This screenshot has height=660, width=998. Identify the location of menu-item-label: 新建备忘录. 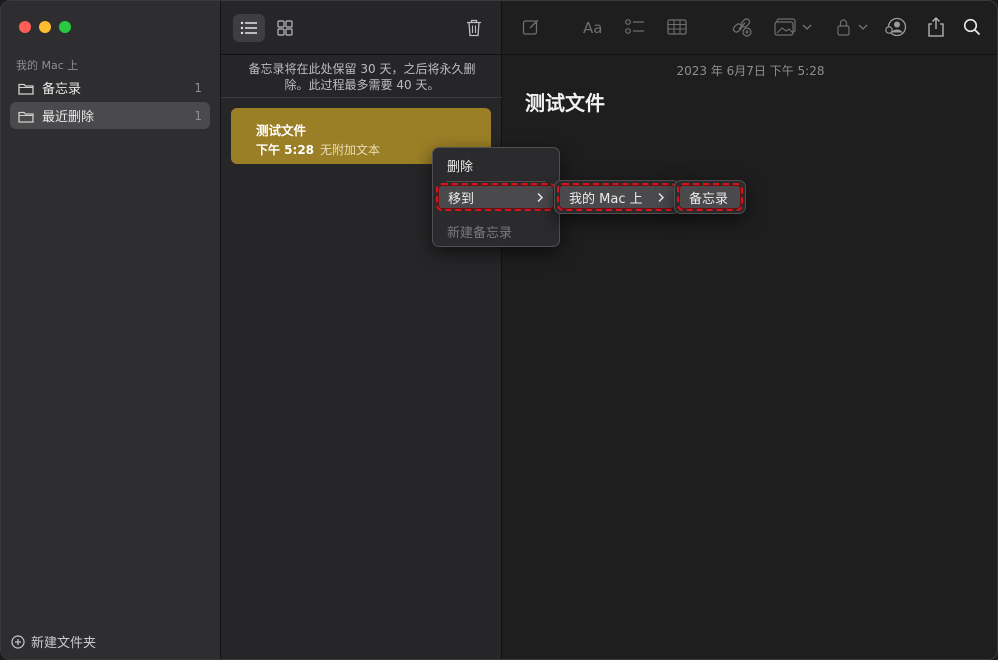
(480, 233).